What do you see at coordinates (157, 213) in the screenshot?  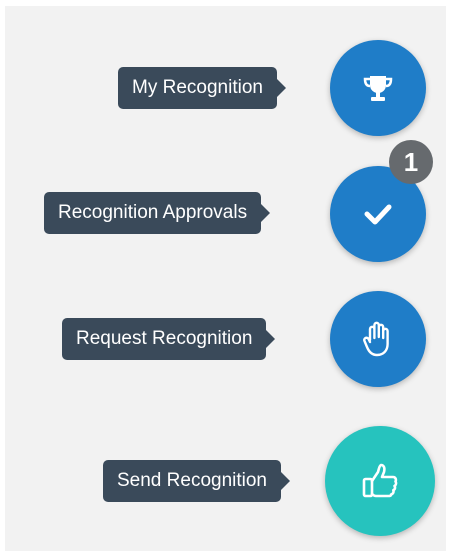 I see `tooltip-recognition-approvals: Recognition Approvals` at bounding box center [157, 213].